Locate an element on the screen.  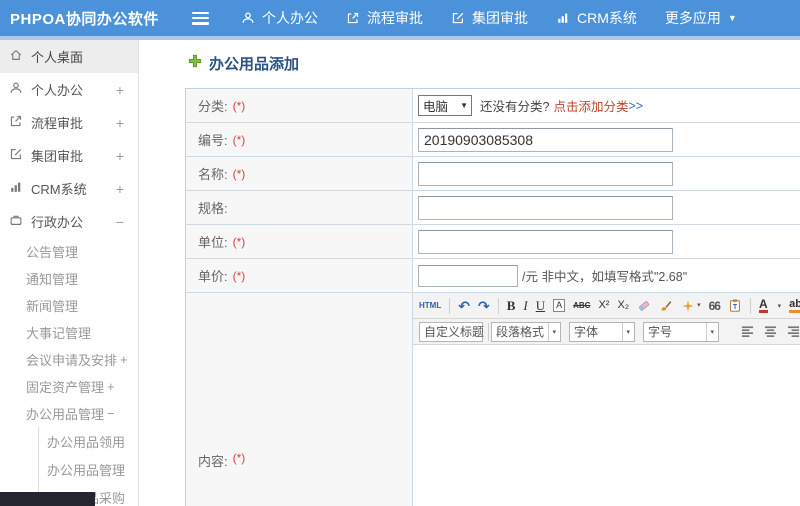
nav-group-approval: 集团审批 is located at coordinates (489, 18).